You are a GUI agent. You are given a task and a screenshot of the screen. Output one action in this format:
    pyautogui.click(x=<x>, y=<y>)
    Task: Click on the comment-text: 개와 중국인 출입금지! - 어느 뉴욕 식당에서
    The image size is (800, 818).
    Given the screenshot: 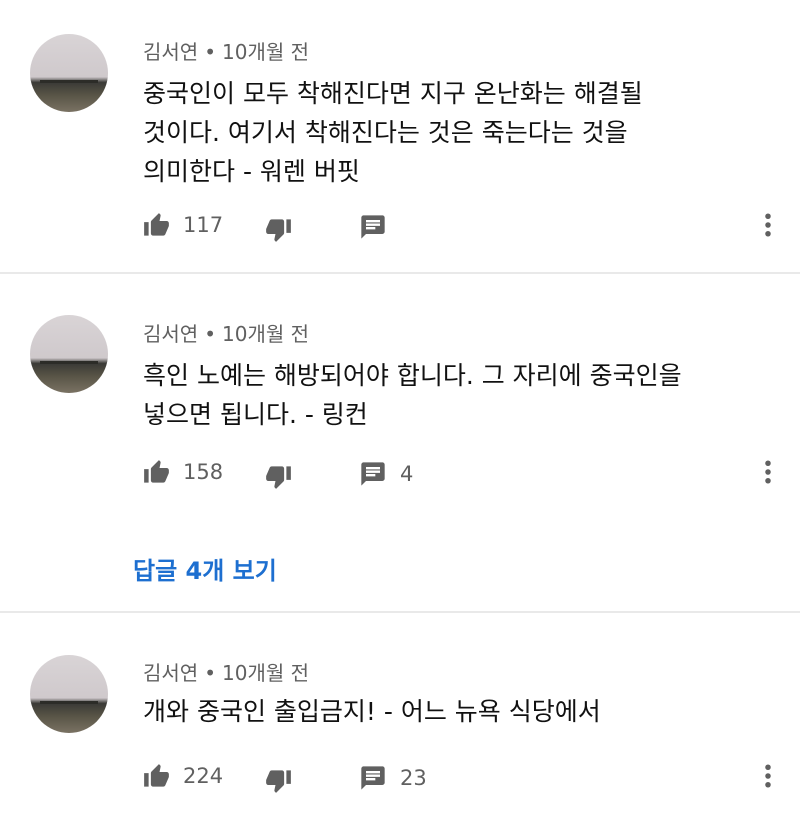 What is the action you would take?
    pyautogui.click(x=458, y=711)
    